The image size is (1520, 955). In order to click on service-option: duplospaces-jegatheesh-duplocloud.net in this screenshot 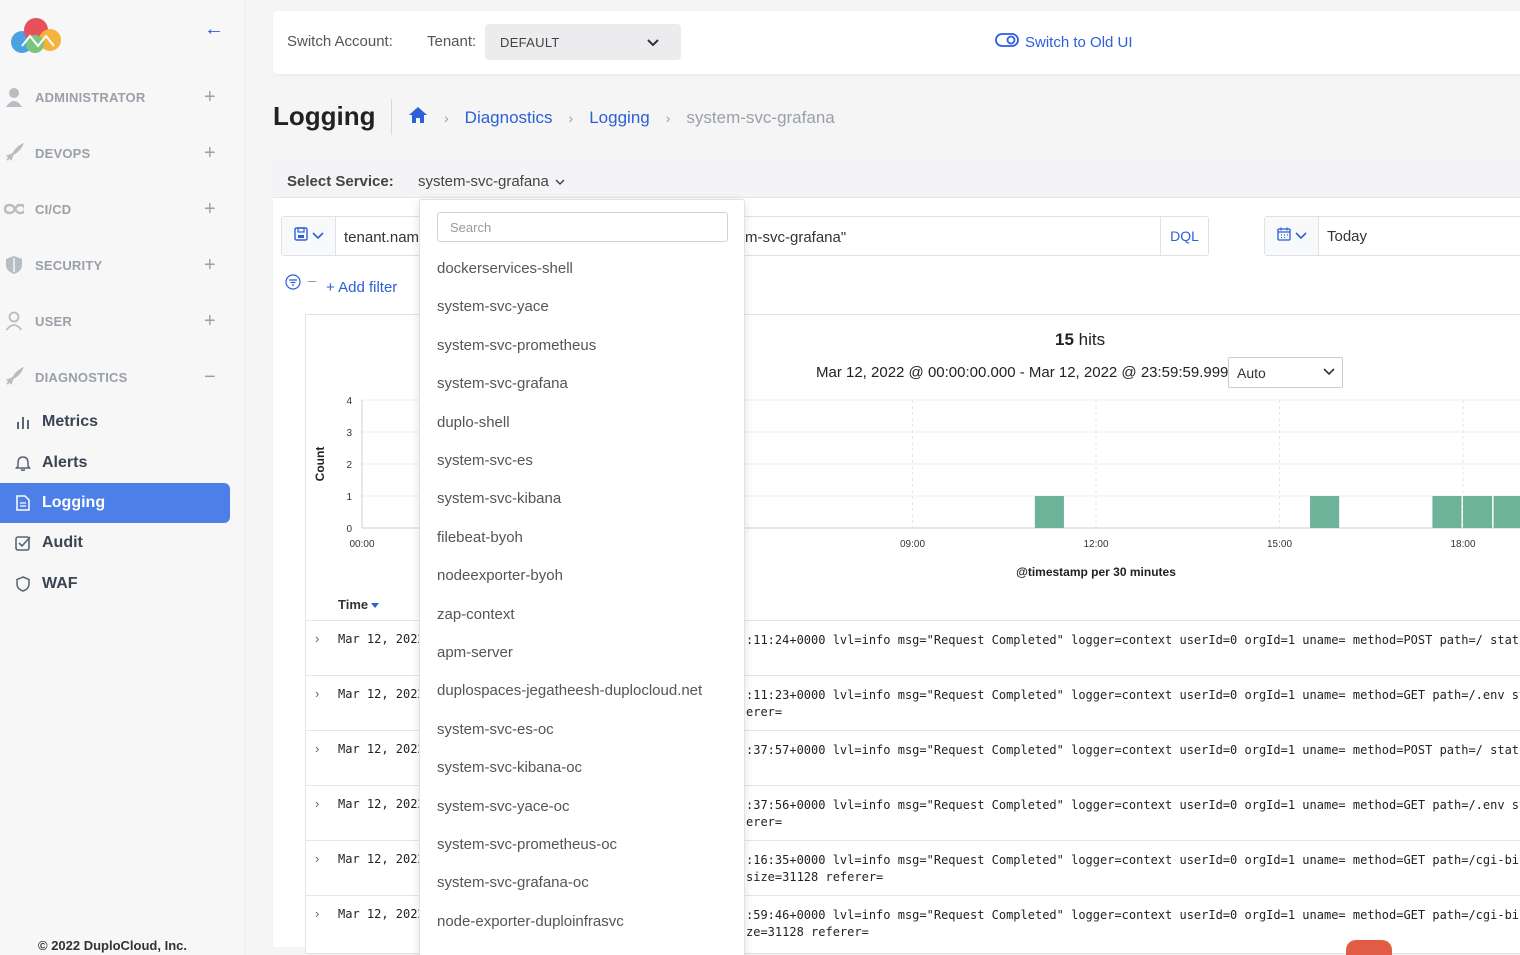, I will do `click(569, 690)`.